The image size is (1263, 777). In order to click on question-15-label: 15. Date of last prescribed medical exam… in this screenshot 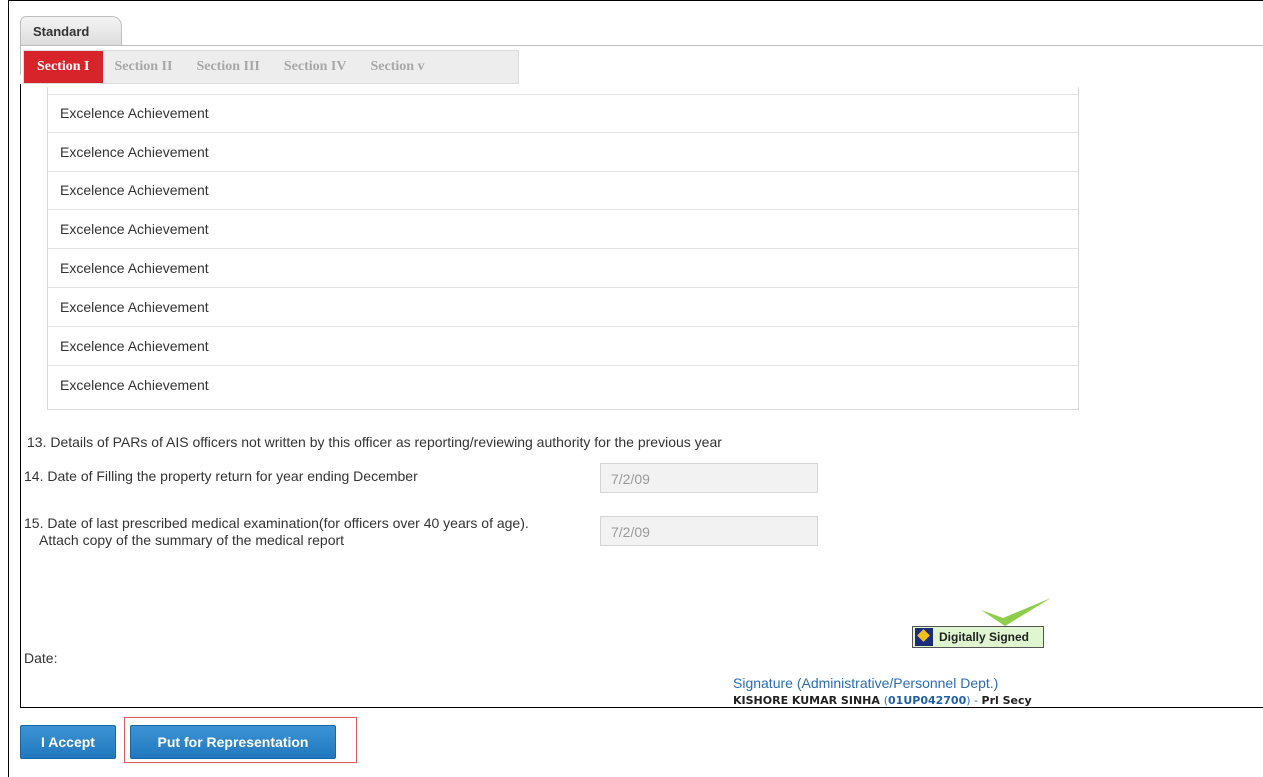, I will do `click(276, 532)`.